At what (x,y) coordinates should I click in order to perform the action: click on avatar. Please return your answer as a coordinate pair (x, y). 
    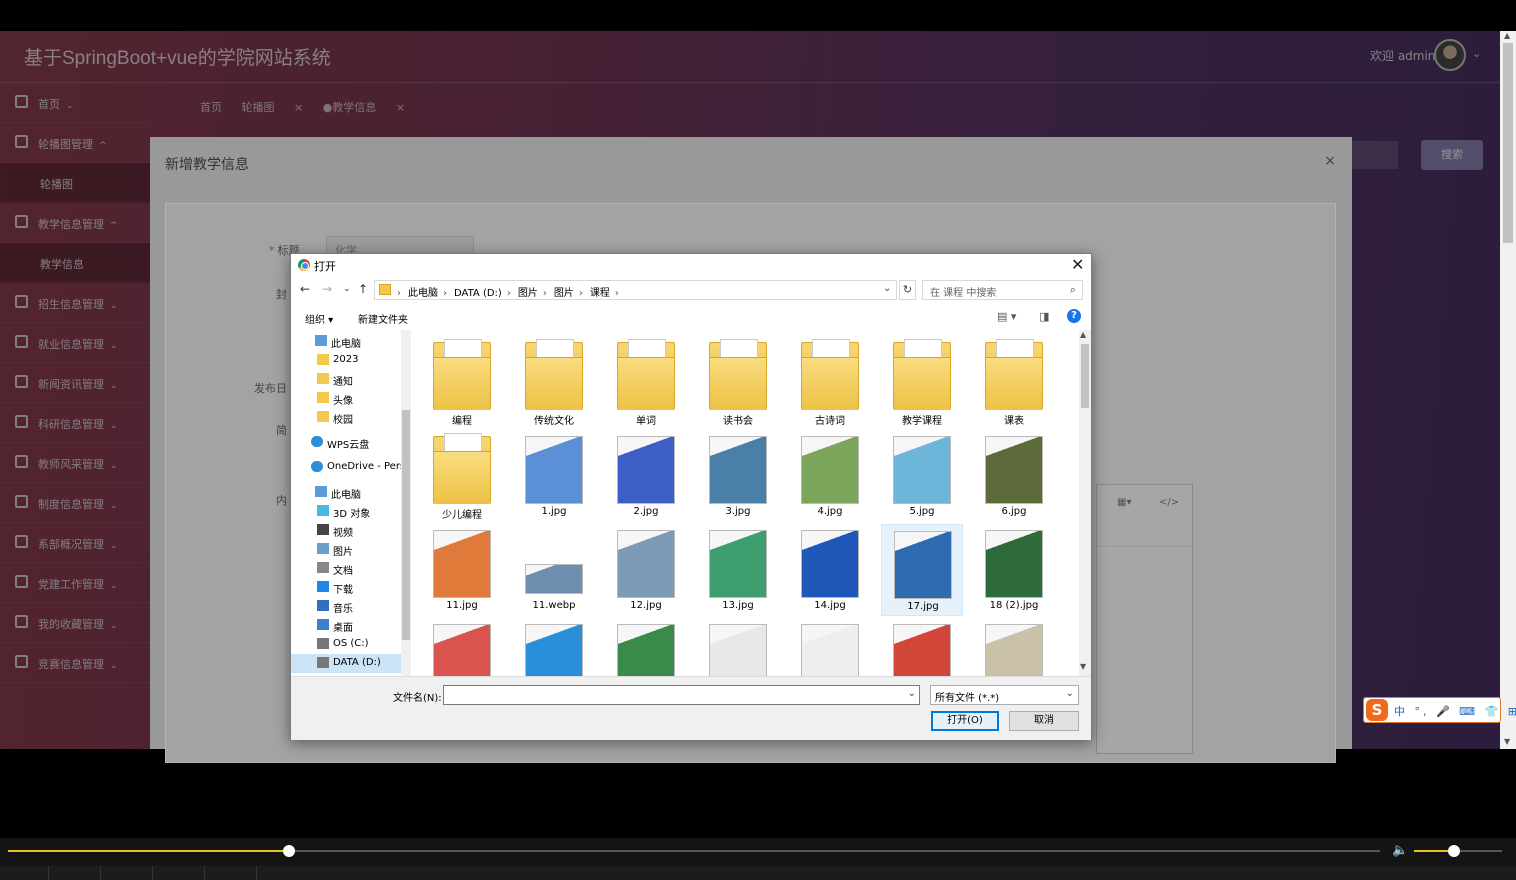
    Looking at the image, I should click on (1450, 55).